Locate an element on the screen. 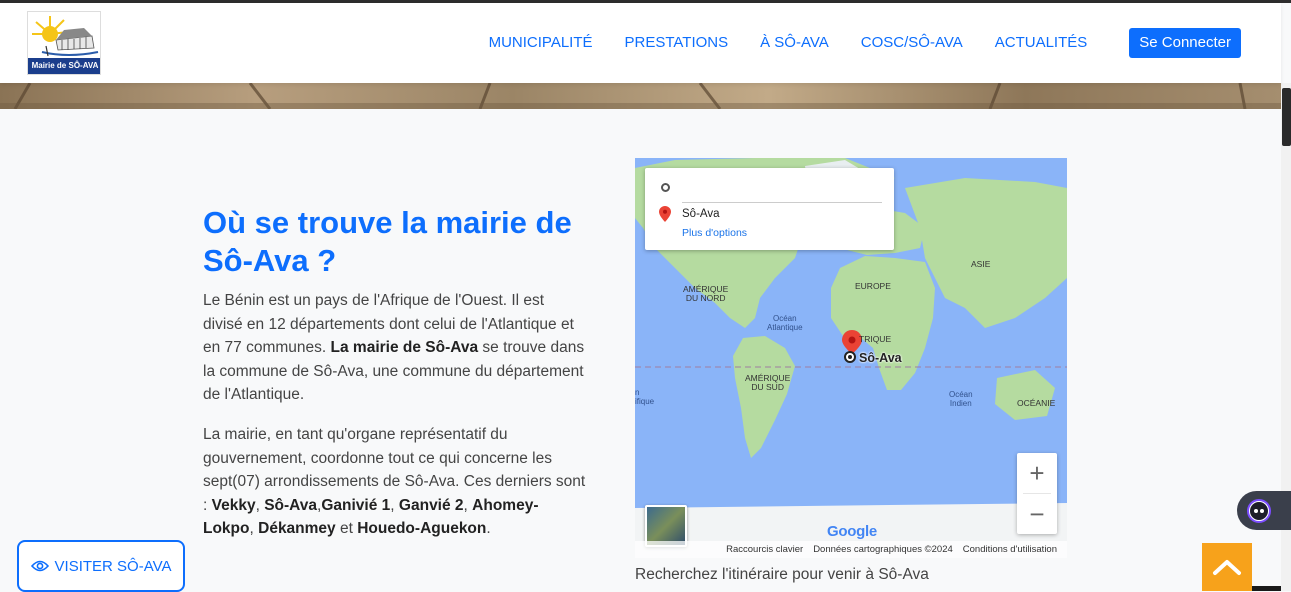  label-south-america: AMÉRIQUE DU SUD is located at coordinates (767, 383).